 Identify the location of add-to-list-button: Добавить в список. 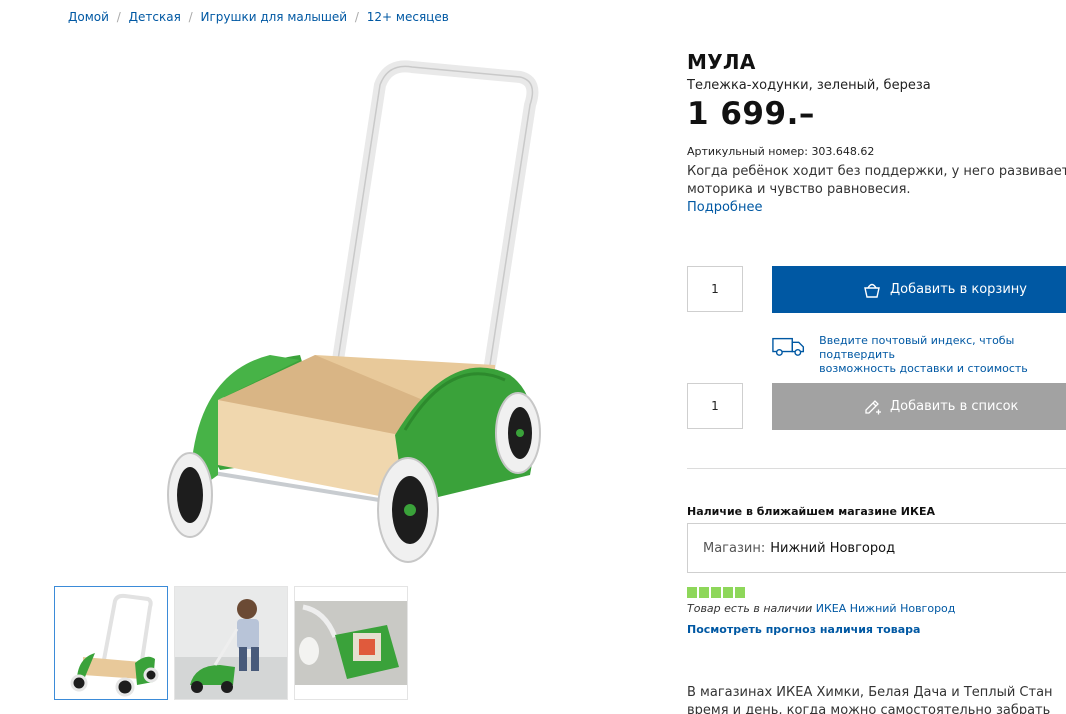
(919, 406).